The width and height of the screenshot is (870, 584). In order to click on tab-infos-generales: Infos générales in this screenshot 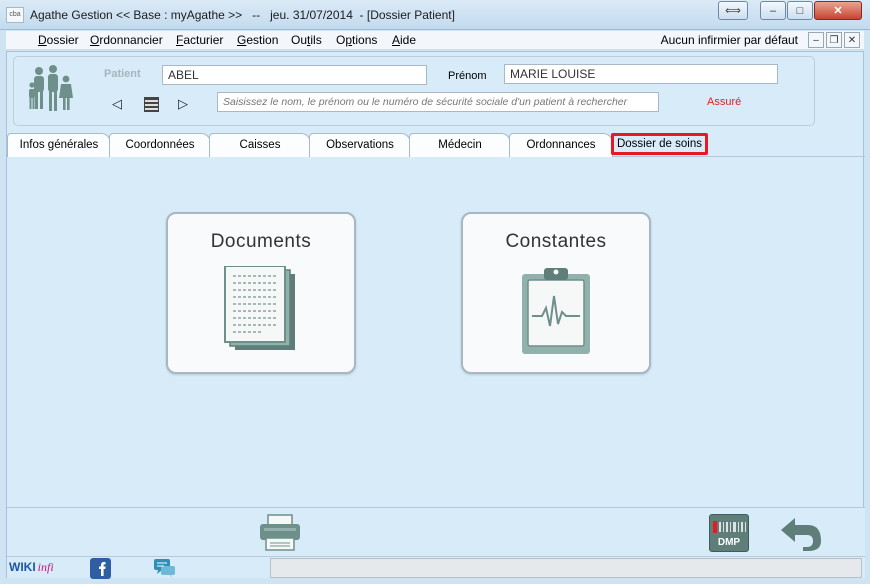, I will do `click(59, 145)`.